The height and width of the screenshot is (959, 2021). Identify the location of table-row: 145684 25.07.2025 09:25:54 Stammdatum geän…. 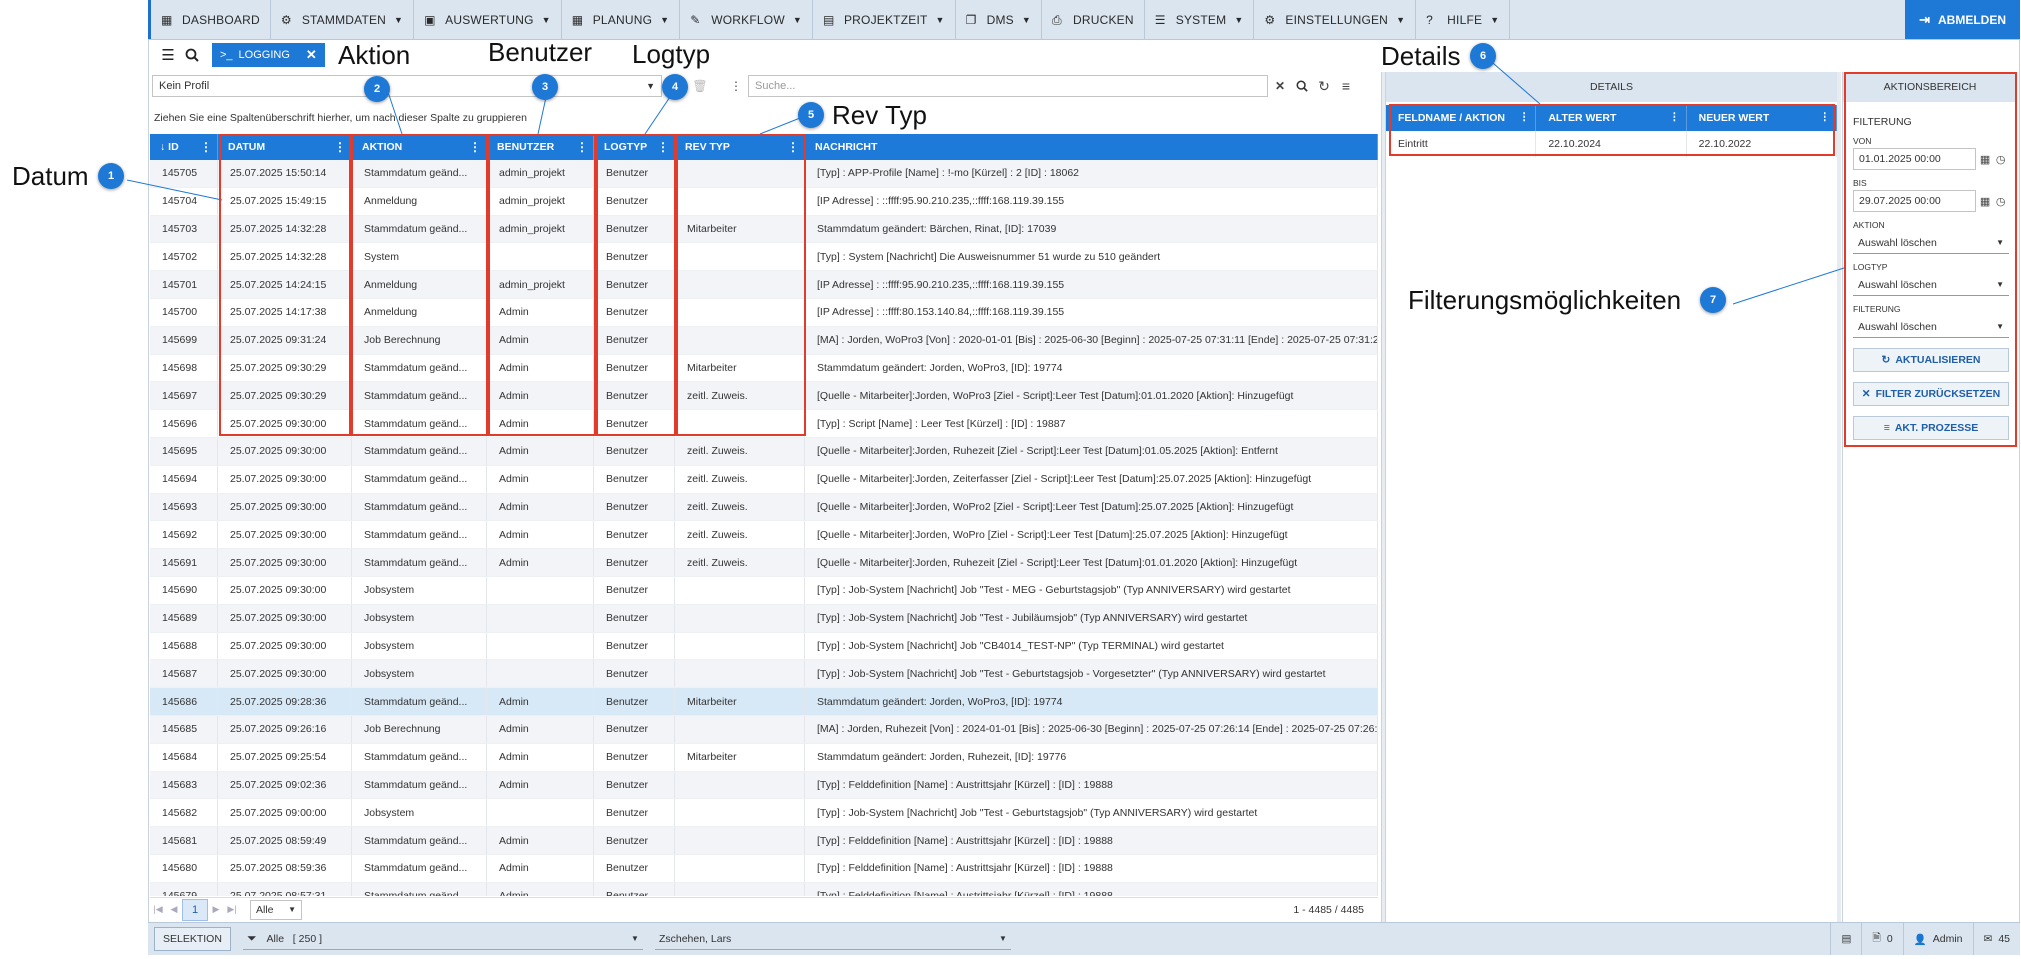
(764, 757).